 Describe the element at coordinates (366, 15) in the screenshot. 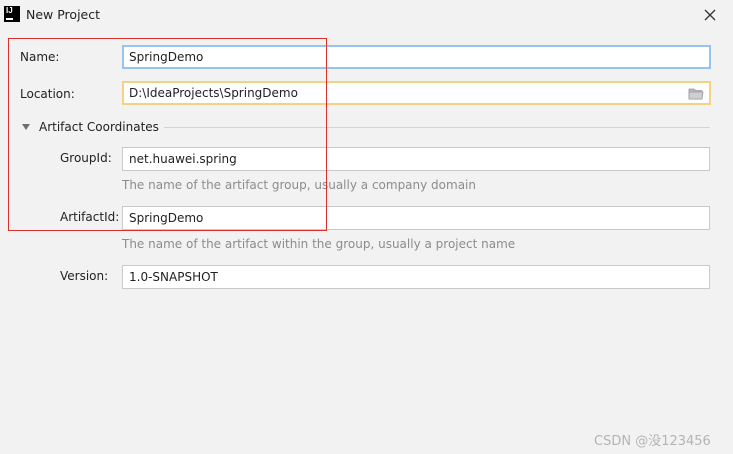

I see `title-bar: IJ New Project` at that location.